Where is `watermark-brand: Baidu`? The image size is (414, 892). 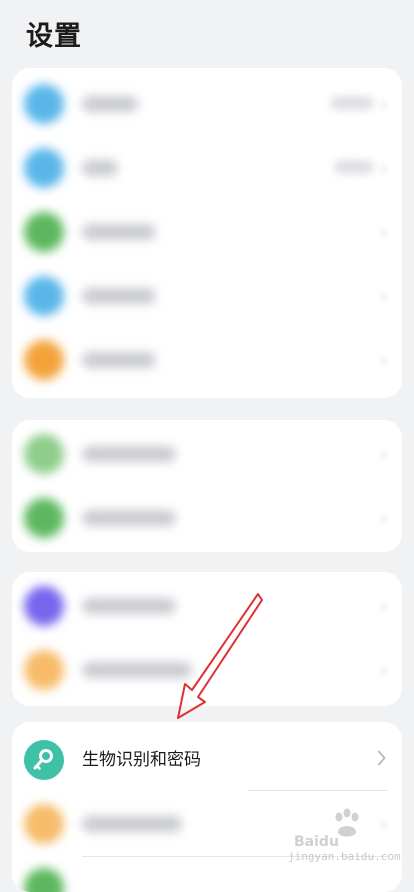
watermark-brand: Baidu is located at coordinates (316, 842).